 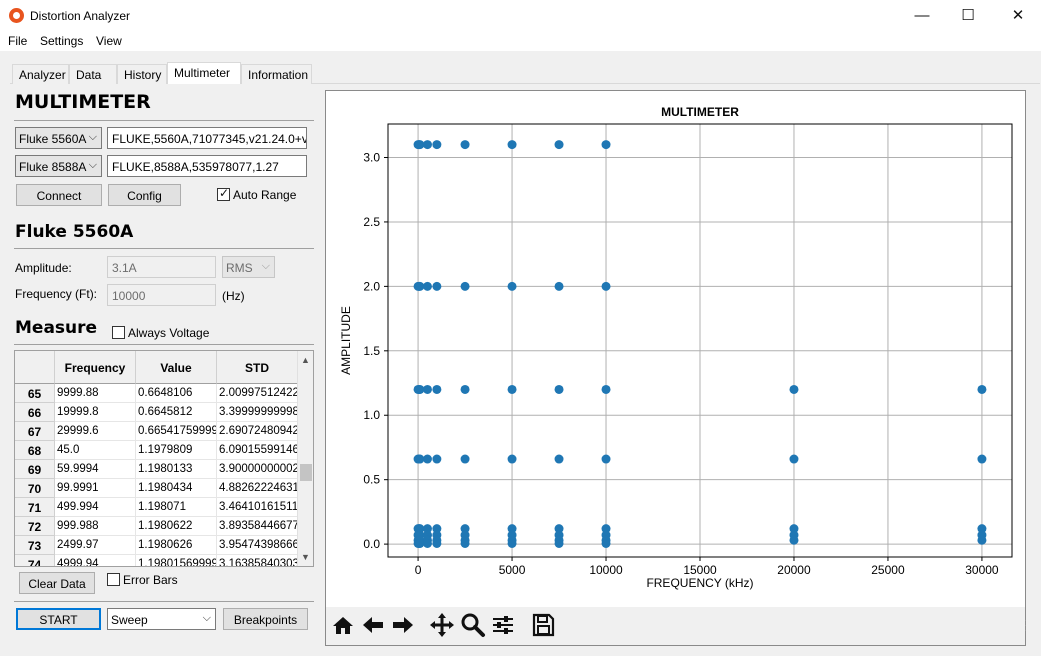 What do you see at coordinates (156, 393) in the screenshot?
I see `table-row: 65 9999.88 0.6648106 2.00997512422` at bounding box center [156, 393].